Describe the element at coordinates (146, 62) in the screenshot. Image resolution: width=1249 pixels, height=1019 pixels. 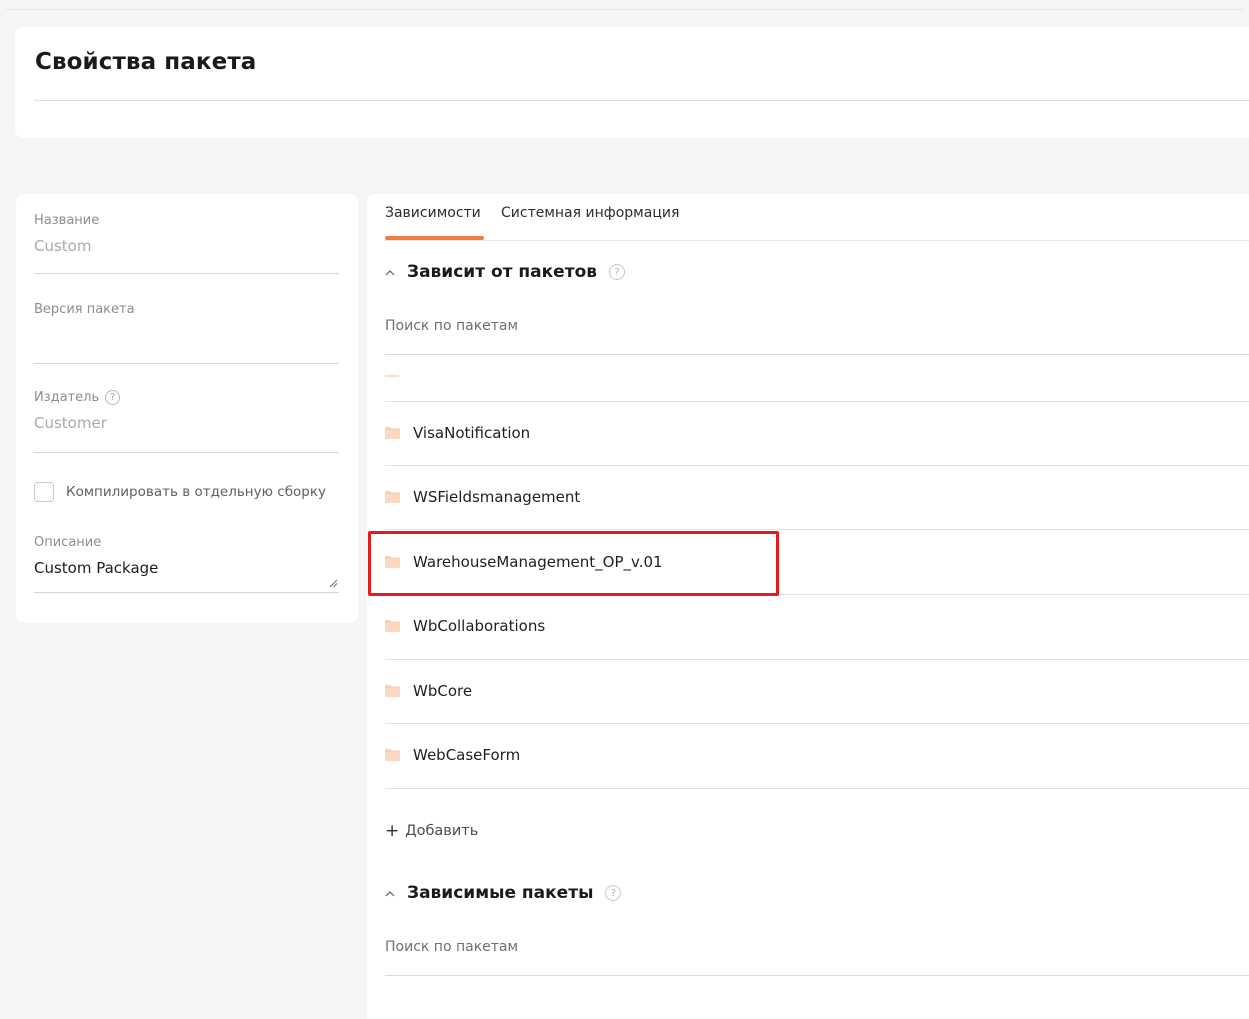
I see `page-title: Свойства пакета` at that location.